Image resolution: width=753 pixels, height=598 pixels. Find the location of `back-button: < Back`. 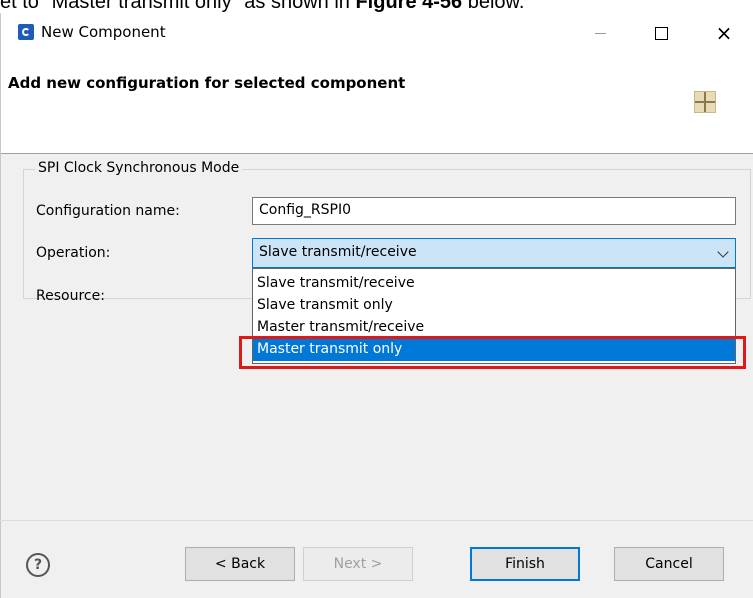

back-button: < Back is located at coordinates (240, 564).